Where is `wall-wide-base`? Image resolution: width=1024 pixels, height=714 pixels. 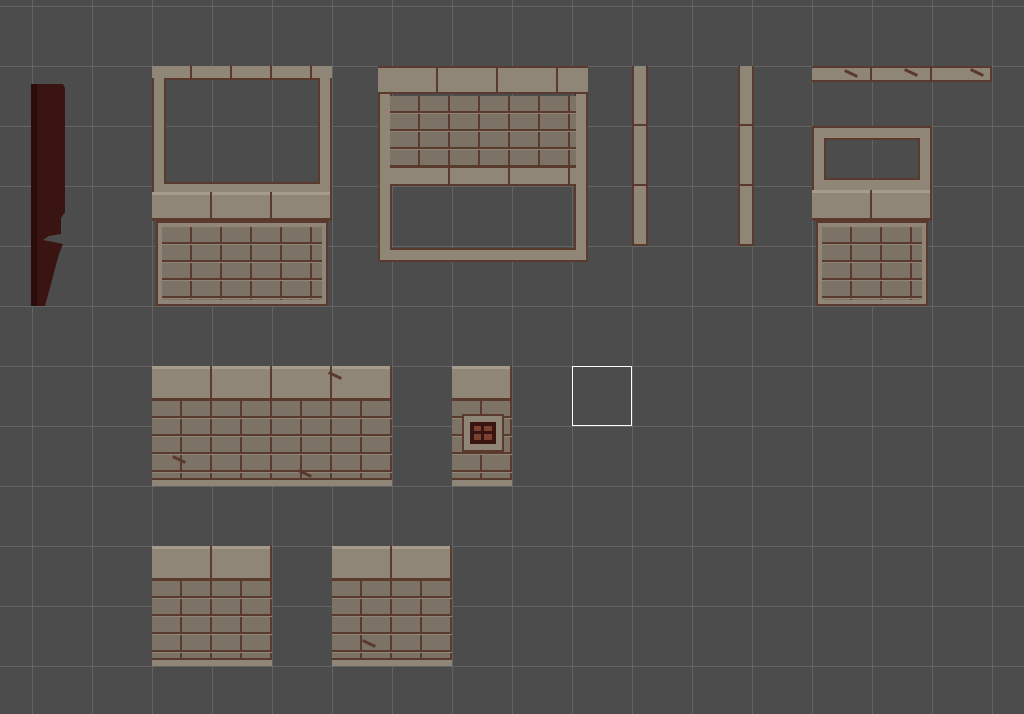
wall-wide-base is located at coordinates (272, 482).